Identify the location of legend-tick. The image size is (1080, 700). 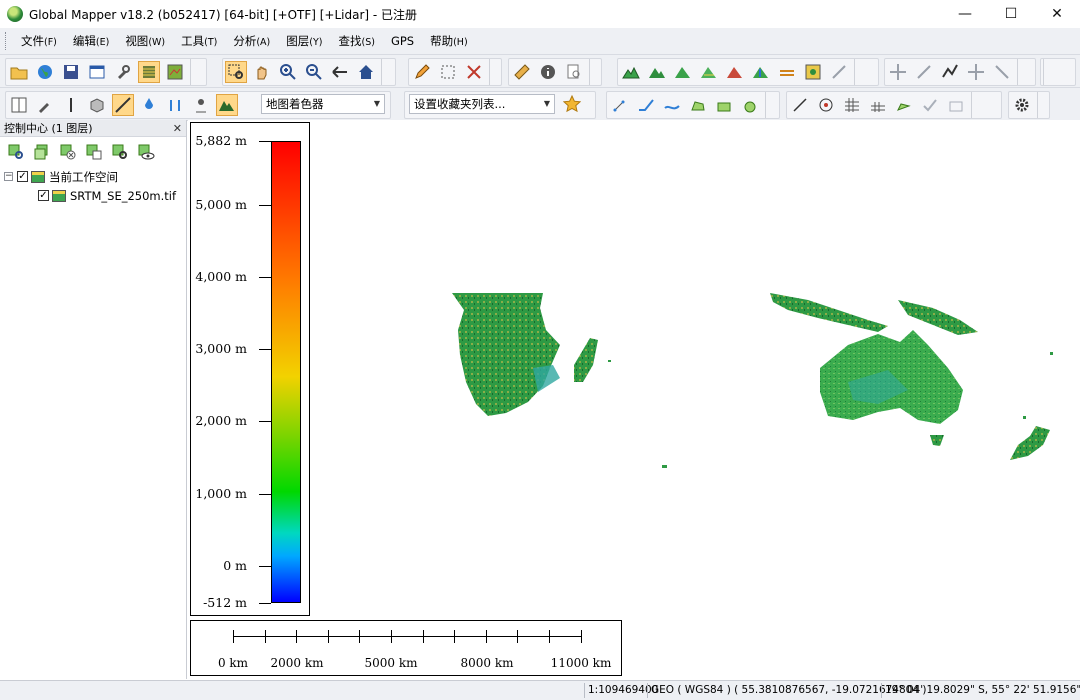
(265, 566).